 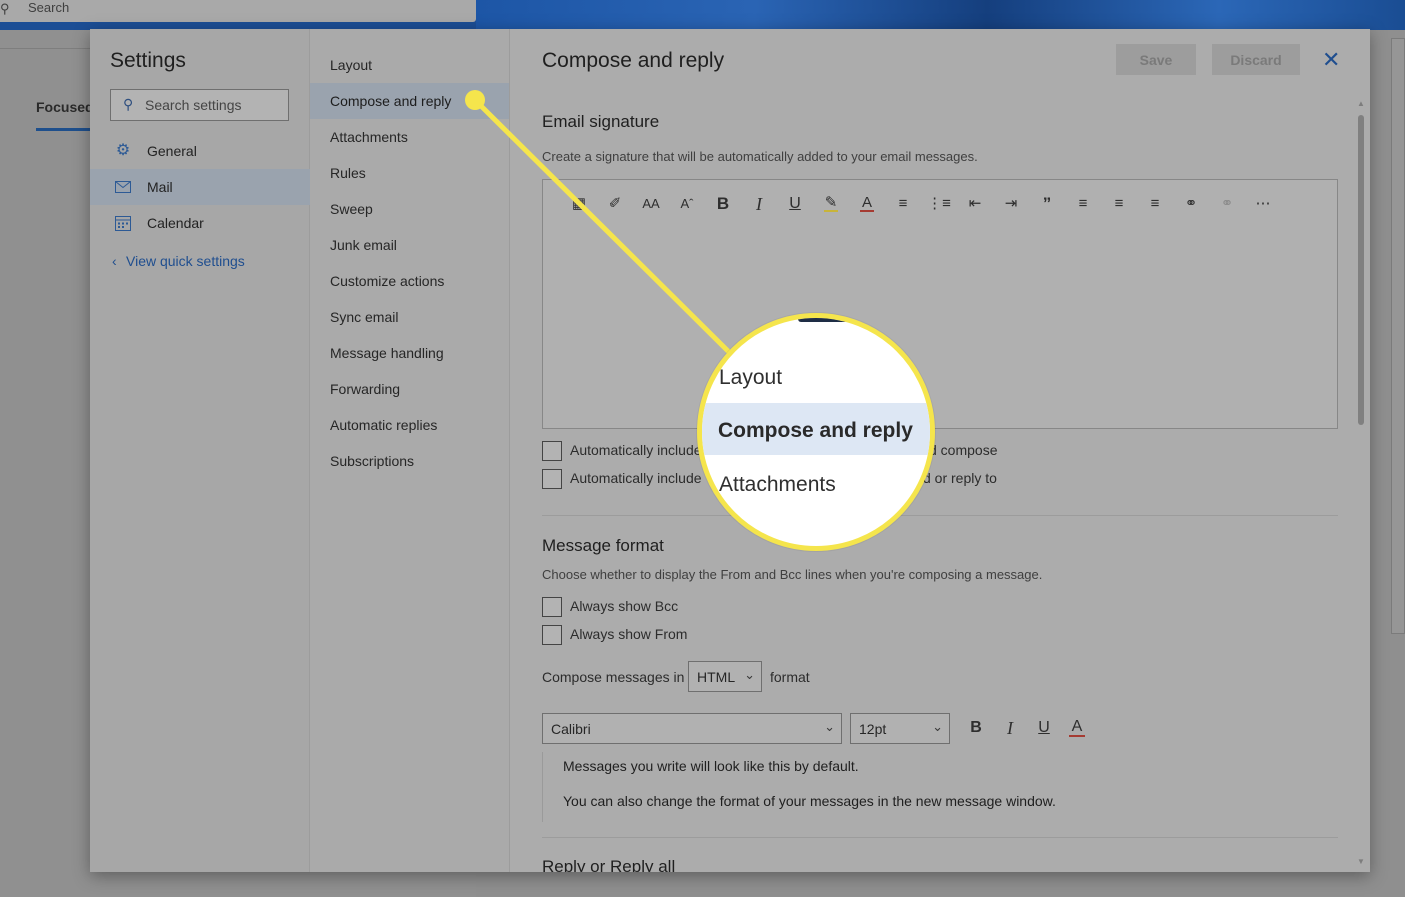 I want to click on magnifier-layout-label: Layout, so click(x=751, y=377).